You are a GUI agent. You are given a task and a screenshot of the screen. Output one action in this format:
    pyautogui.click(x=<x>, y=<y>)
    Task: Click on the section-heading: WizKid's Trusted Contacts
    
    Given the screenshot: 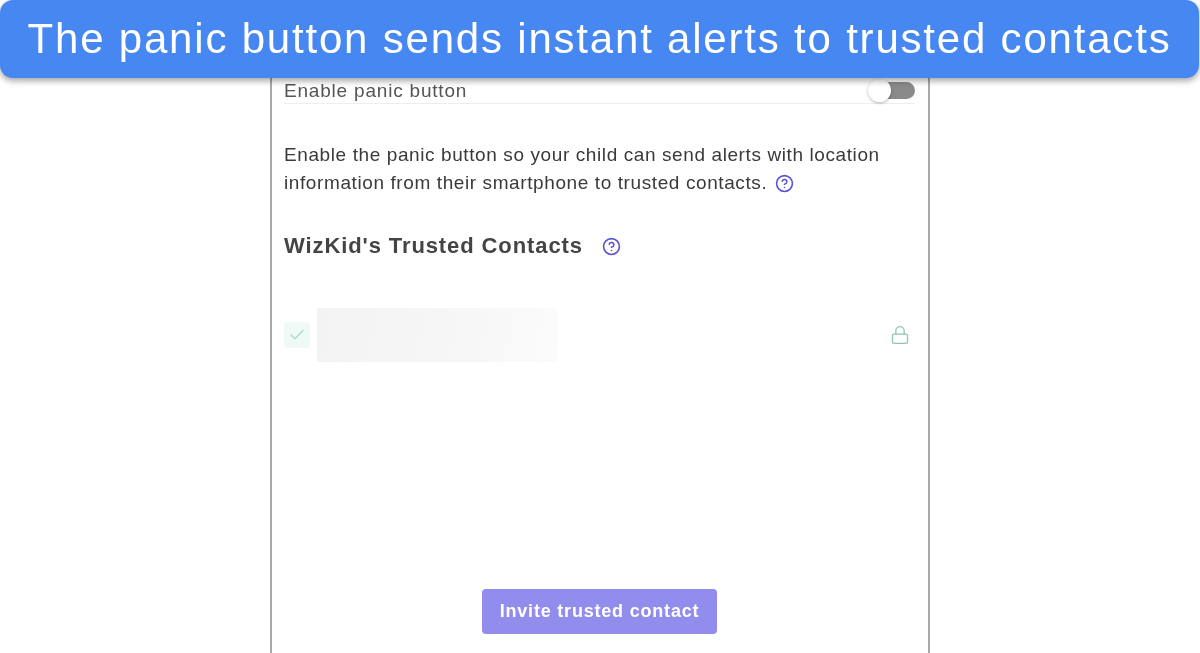 What is the action you would take?
    pyautogui.click(x=433, y=246)
    